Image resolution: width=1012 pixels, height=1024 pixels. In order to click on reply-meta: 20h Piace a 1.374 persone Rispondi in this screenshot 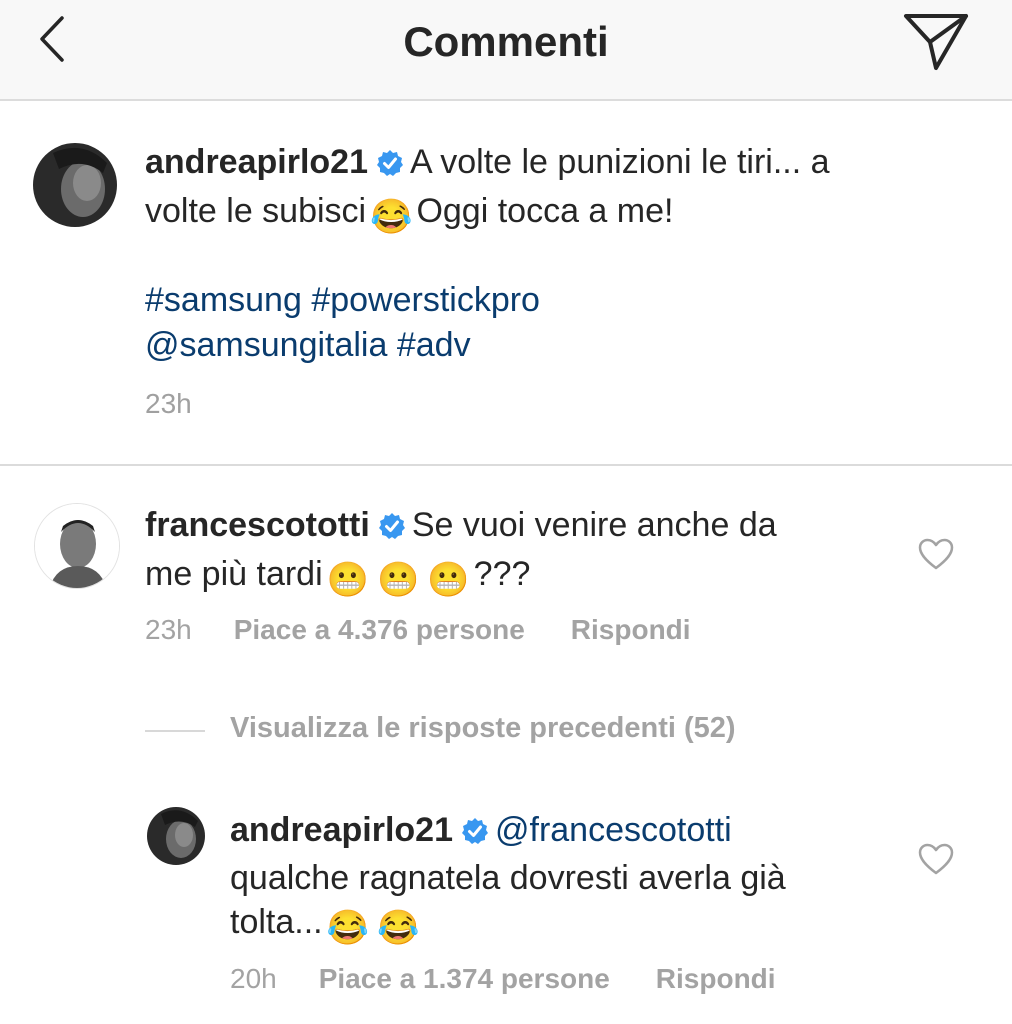, I will do `click(503, 979)`.